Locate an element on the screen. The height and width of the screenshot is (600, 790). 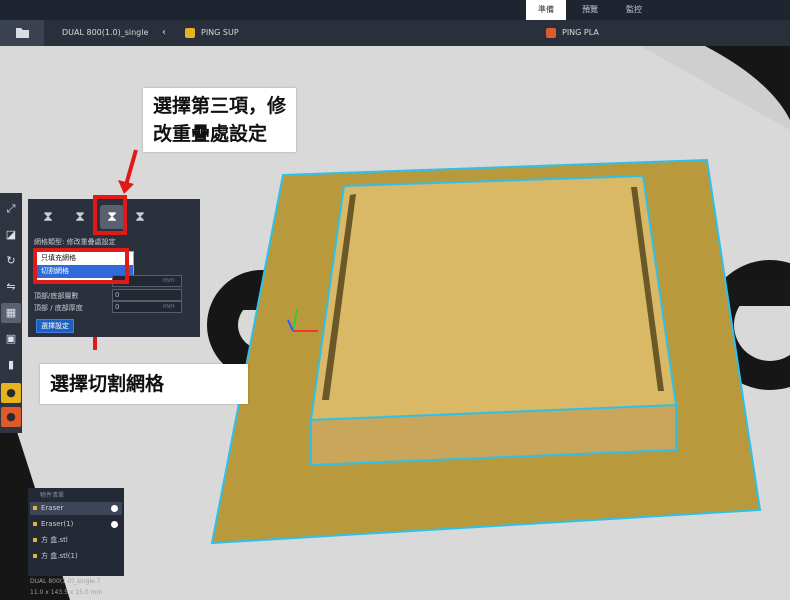
support-blocker-icon: ▣ is located at coordinates (11, 339).